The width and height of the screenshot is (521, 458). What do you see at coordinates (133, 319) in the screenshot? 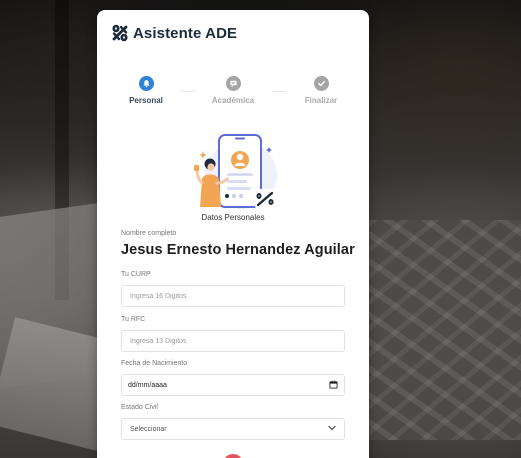
I see `rfc-label: Tu RFC` at bounding box center [133, 319].